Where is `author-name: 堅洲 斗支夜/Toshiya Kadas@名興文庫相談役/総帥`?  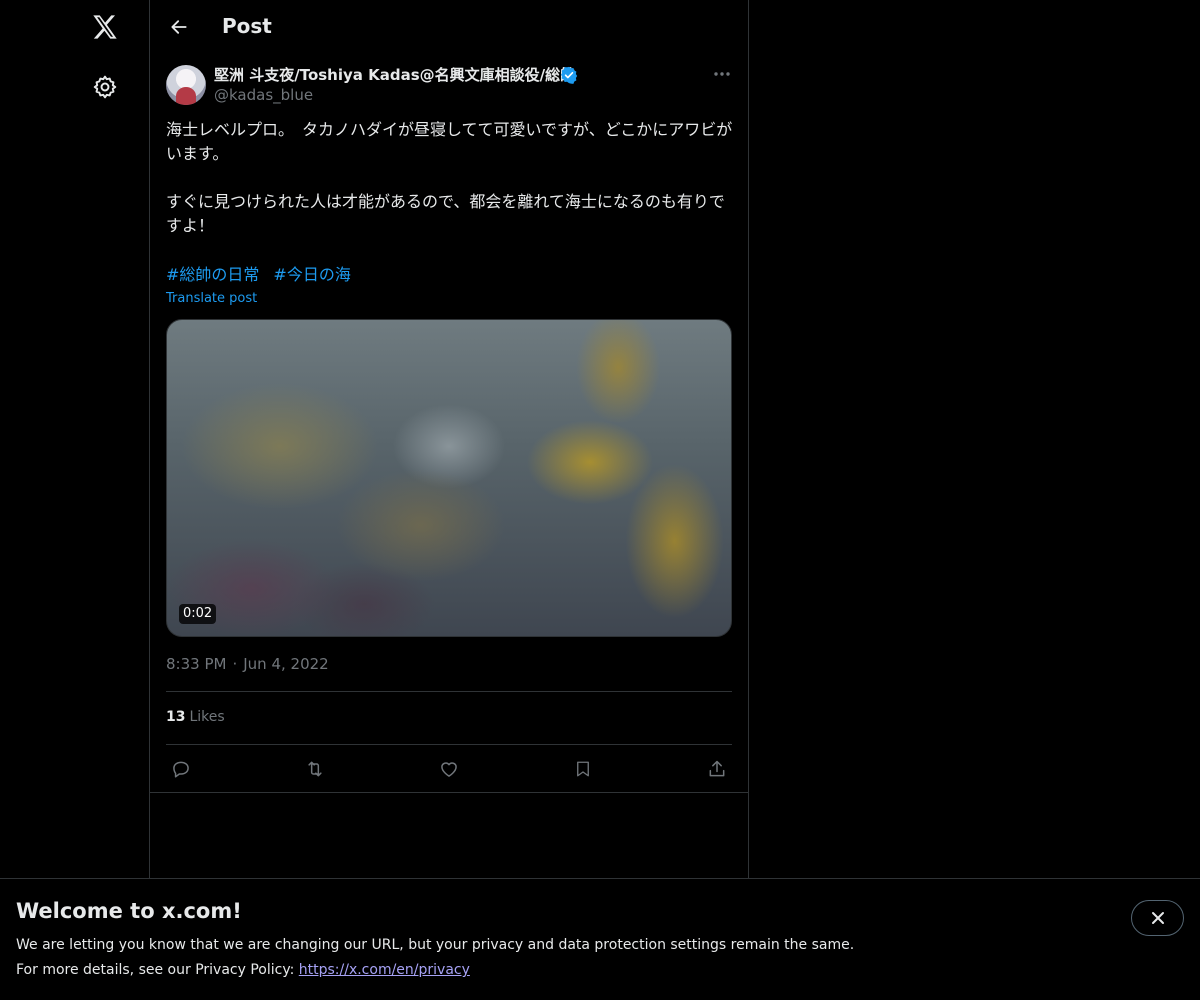 author-name: 堅洲 斗支夜/Toshiya Kadas@名興文庫相談役/総帥 is located at coordinates (394, 74).